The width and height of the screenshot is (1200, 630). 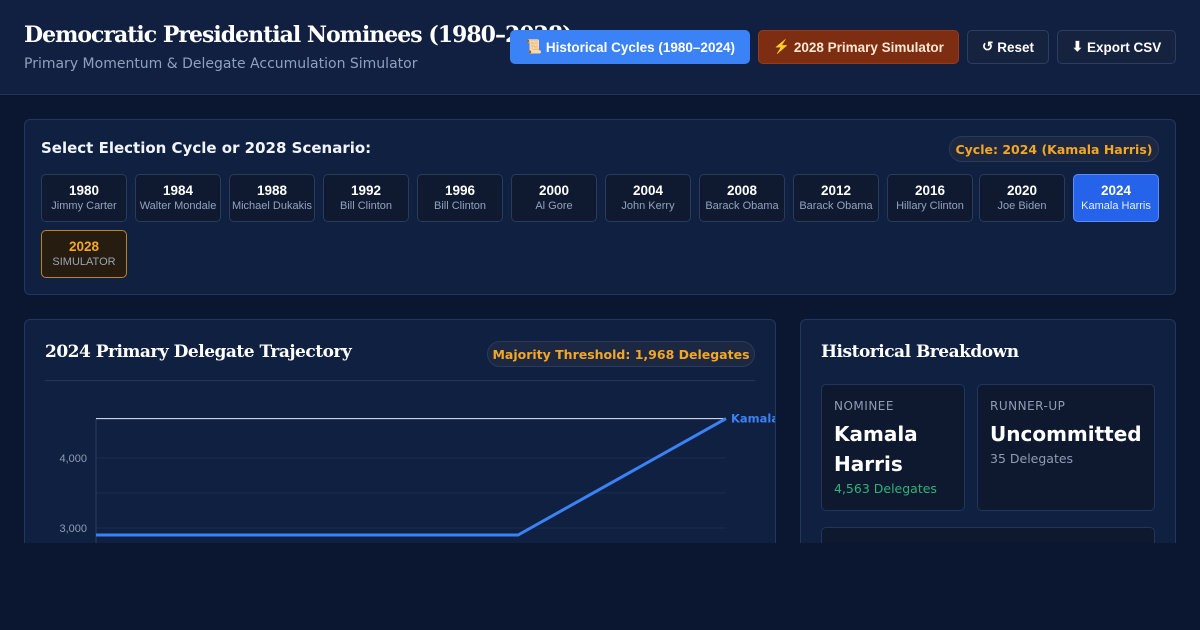 I want to click on cycle-button-2008: 2008 Barack Obama, so click(x=742, y=198).